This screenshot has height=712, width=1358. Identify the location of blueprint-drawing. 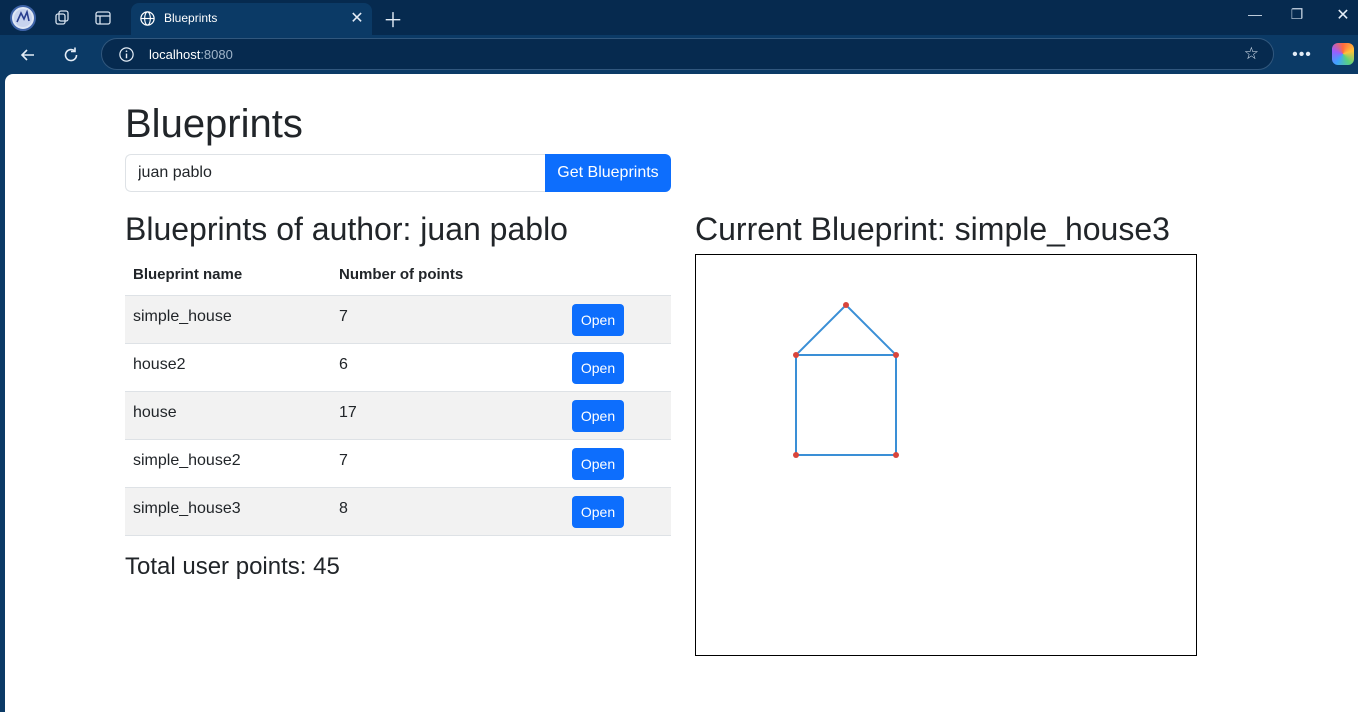
(846, 380).